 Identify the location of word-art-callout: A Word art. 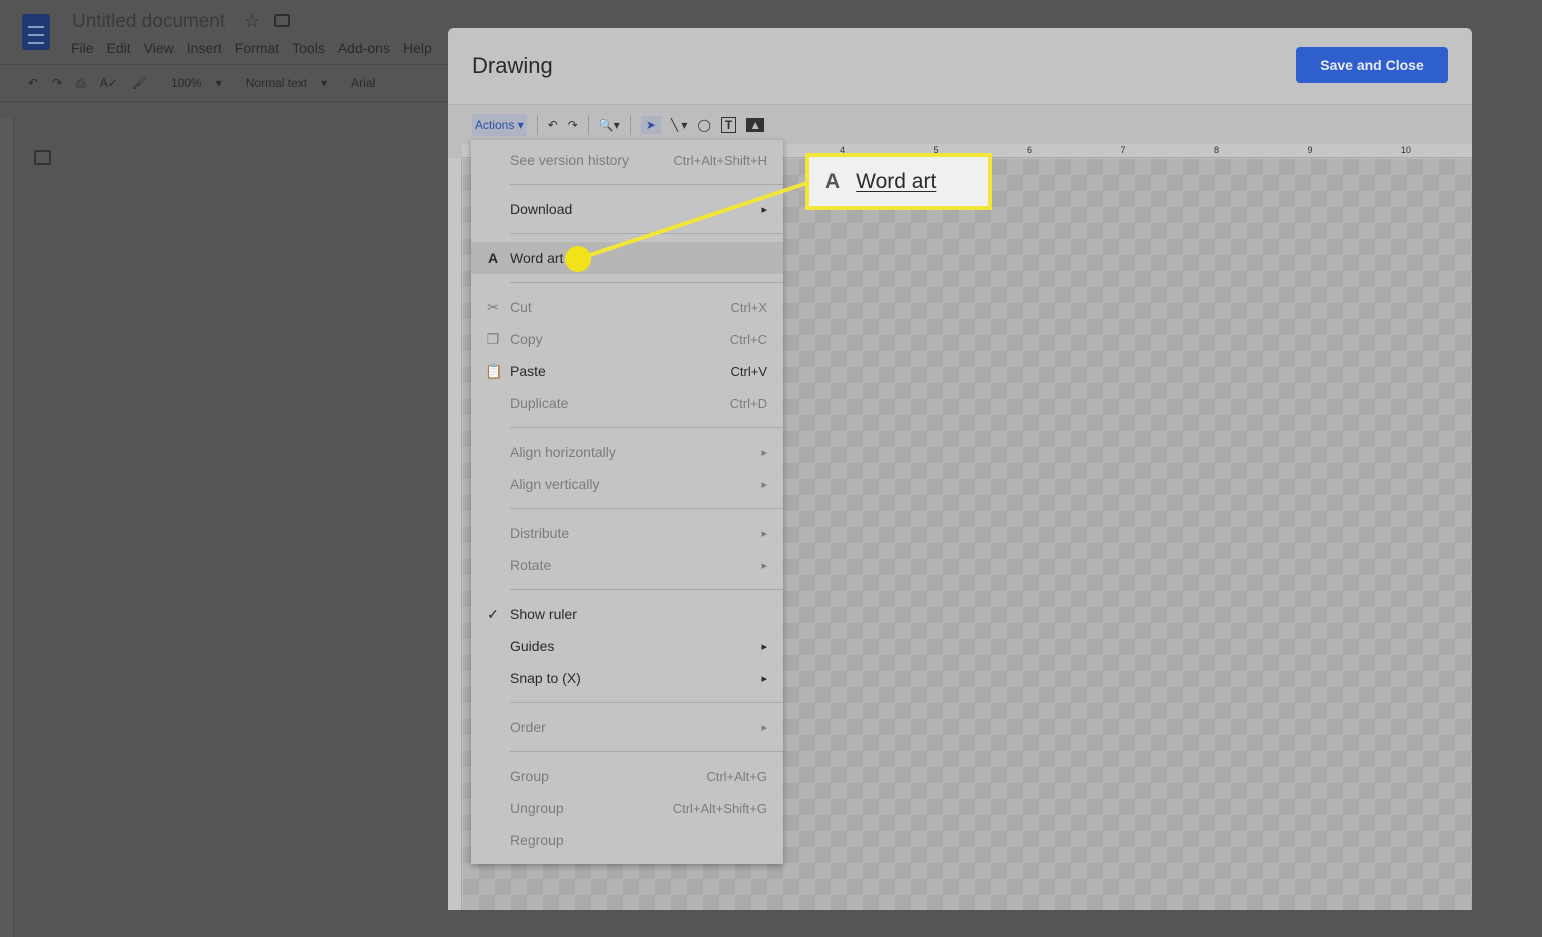
(898, 181).